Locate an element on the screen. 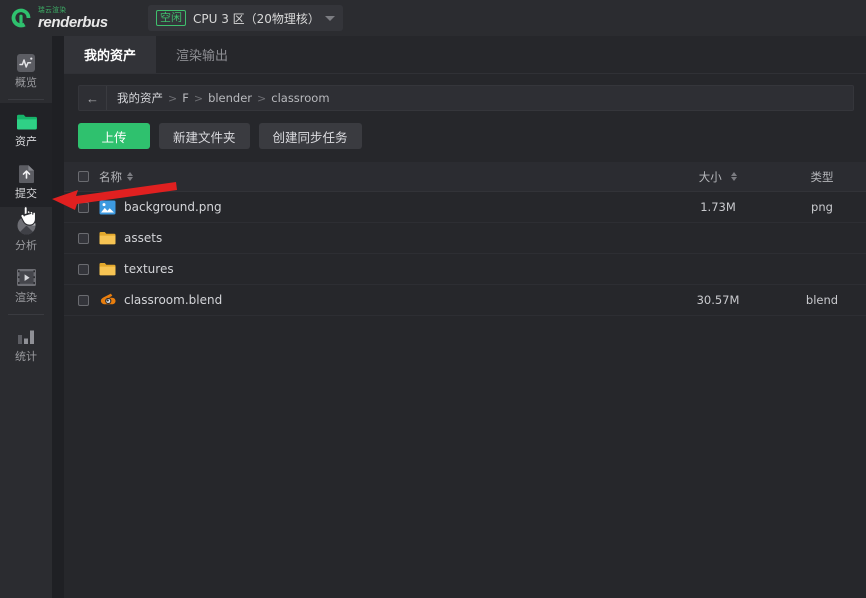 Image resolution: width=866 pixels, height=598 pixels. sidebar-label-overview: 概览 is located at coordinates (26, 82).